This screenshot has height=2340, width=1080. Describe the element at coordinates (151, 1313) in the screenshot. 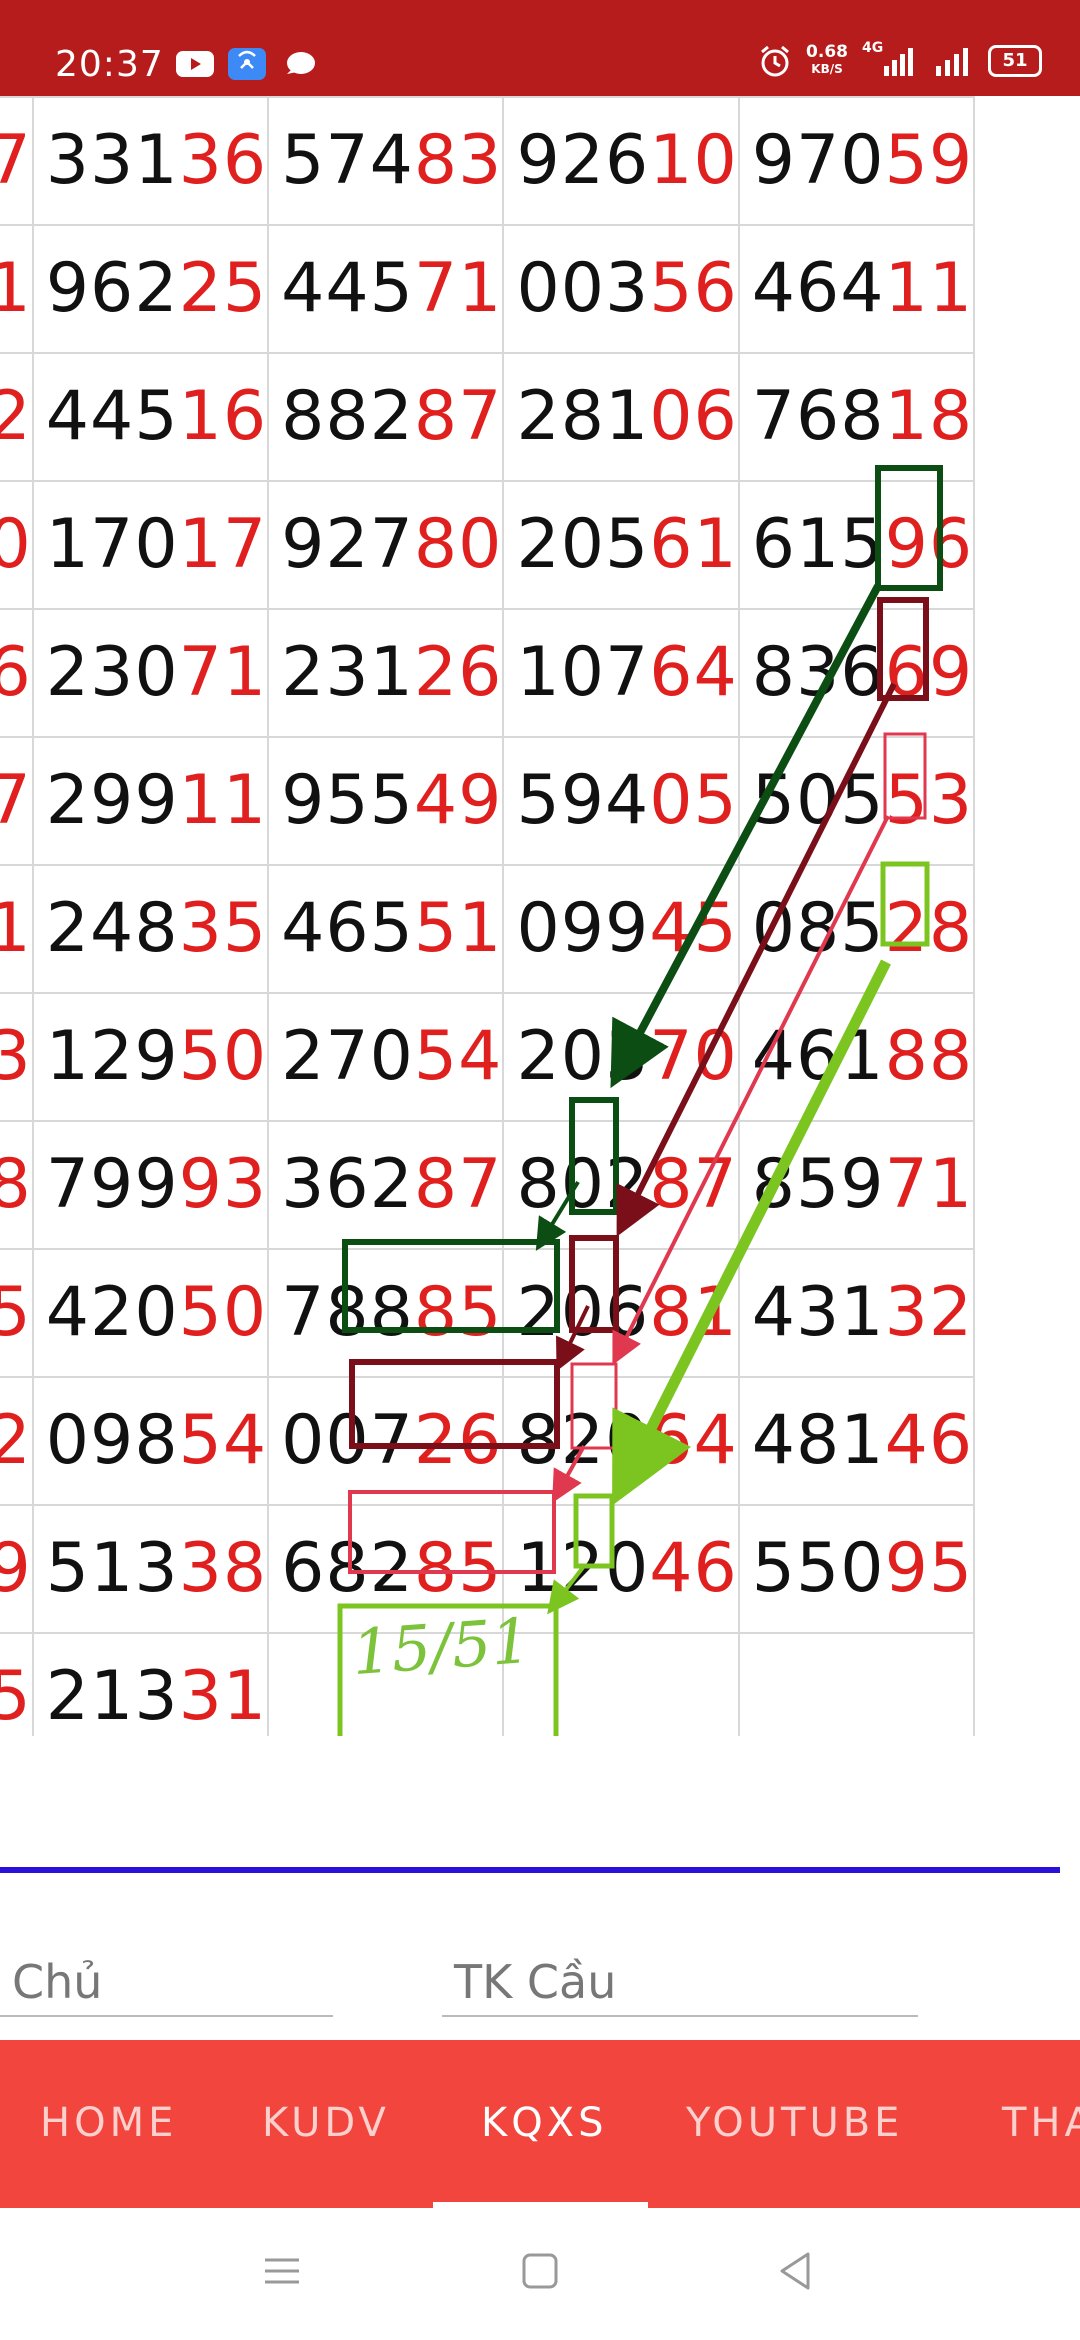

I see `grid-cell-value: 42050` at that location.